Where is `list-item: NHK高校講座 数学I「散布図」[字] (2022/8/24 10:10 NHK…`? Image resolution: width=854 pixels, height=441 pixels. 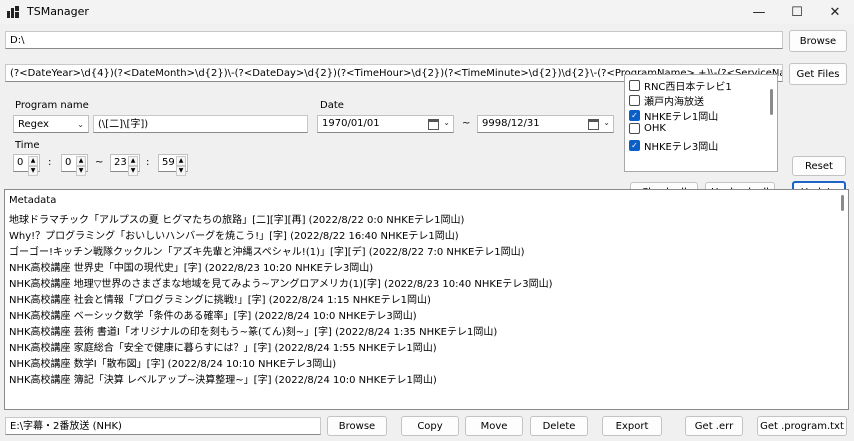 list-item: NHK高校講座 数学I「散布図」[字] (2022/8/24 10:10 NHK… is located at coordinates (172, 362).